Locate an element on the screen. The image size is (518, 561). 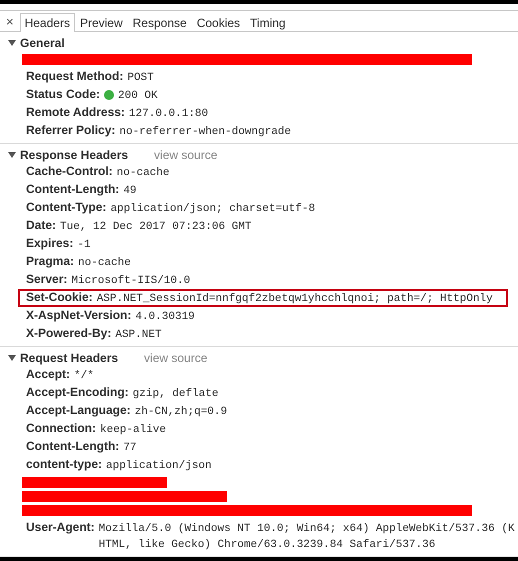
section-title: Request Headers is located at coordinates (69, 357).